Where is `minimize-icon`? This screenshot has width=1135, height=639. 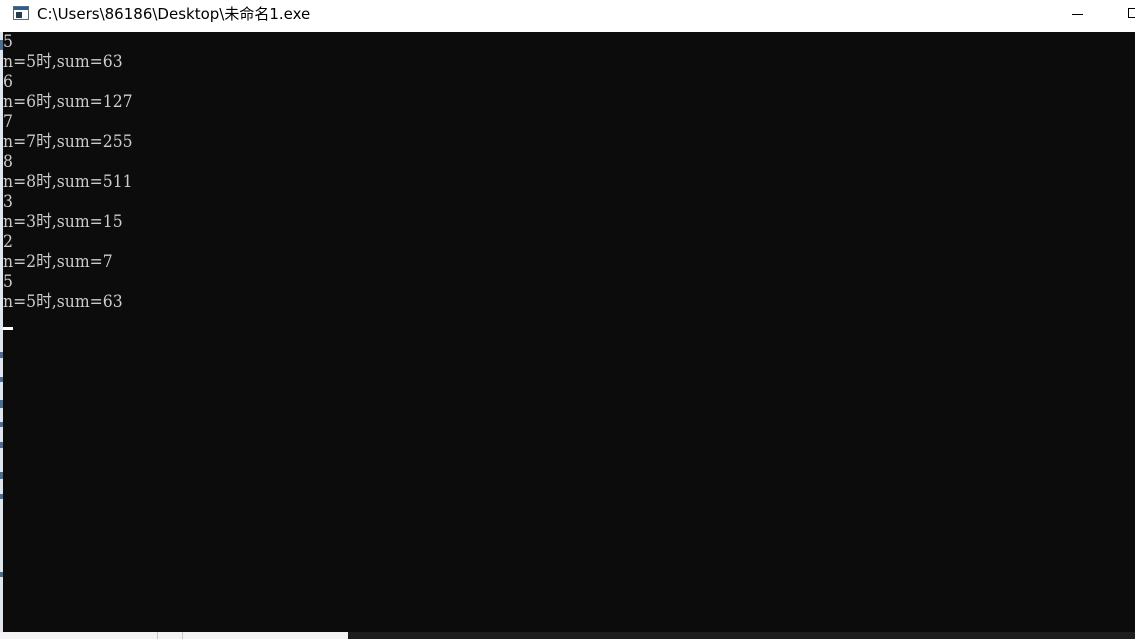 minimize-icon is located at coordinates (1077, 14).